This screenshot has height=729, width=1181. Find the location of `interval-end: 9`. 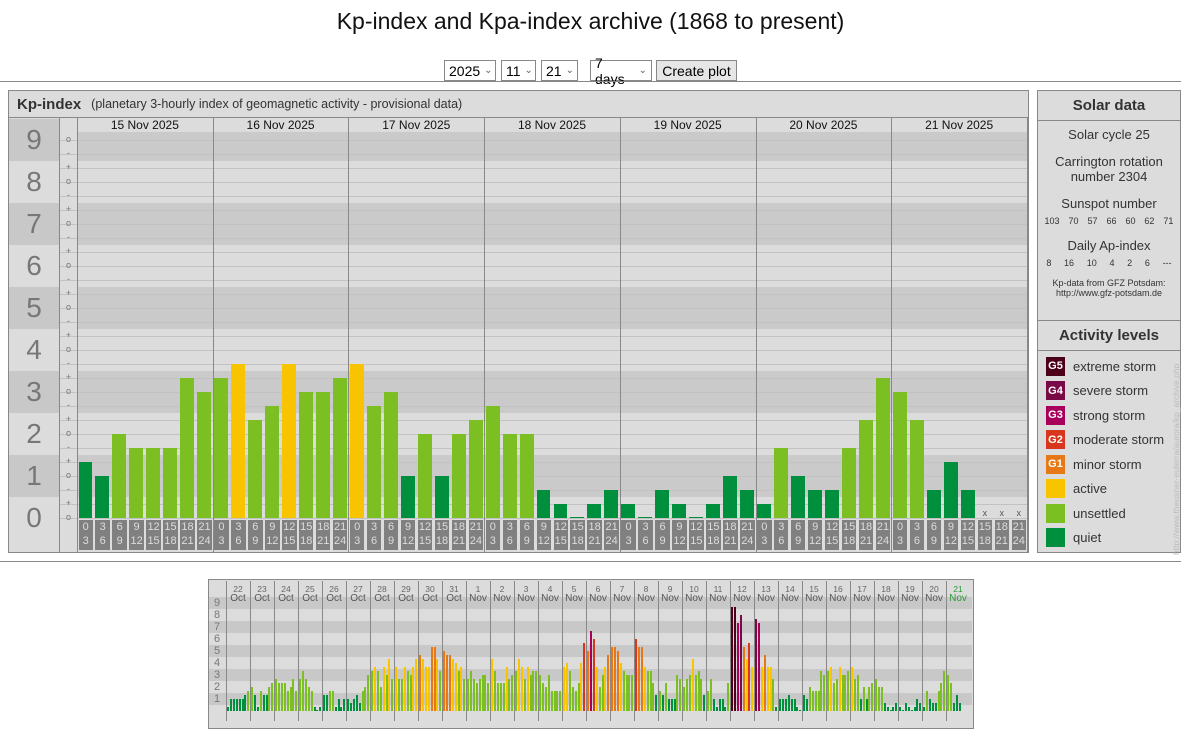

interval-end: 9 is located at coordinates (798, 541).